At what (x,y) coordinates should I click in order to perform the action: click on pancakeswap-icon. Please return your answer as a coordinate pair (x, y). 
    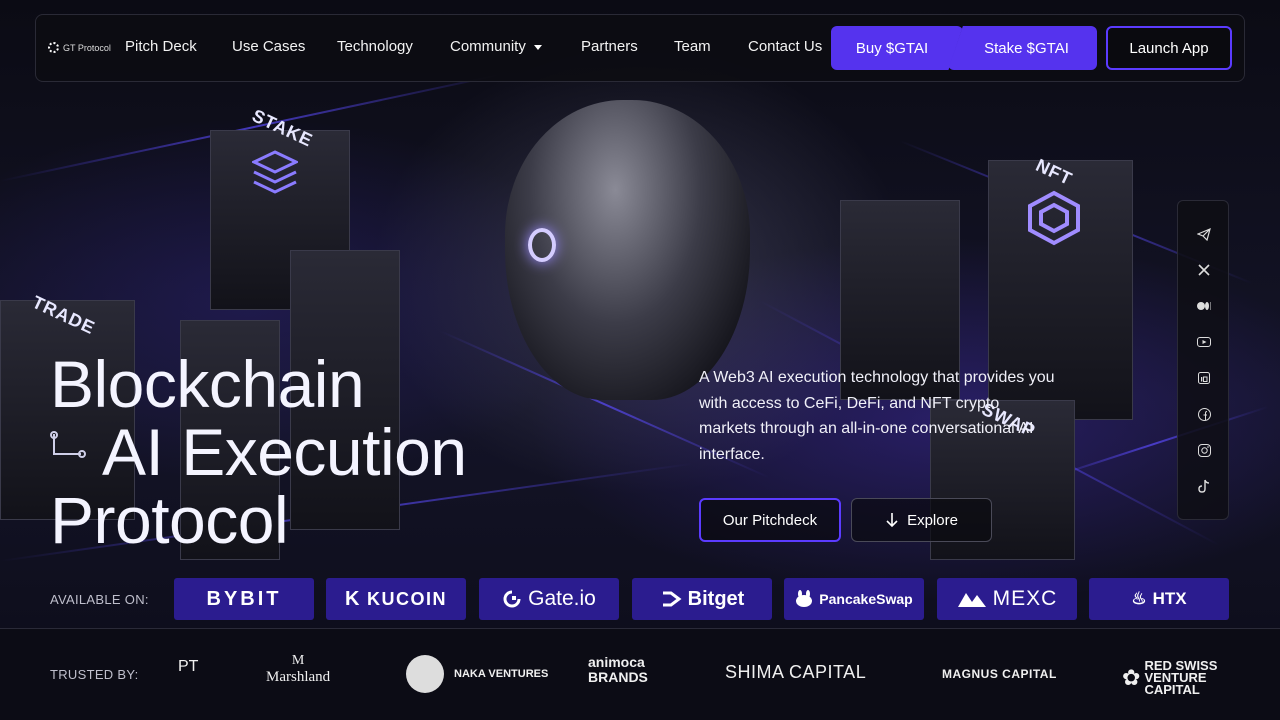
    Looking at the image, I should click on (804, 598).